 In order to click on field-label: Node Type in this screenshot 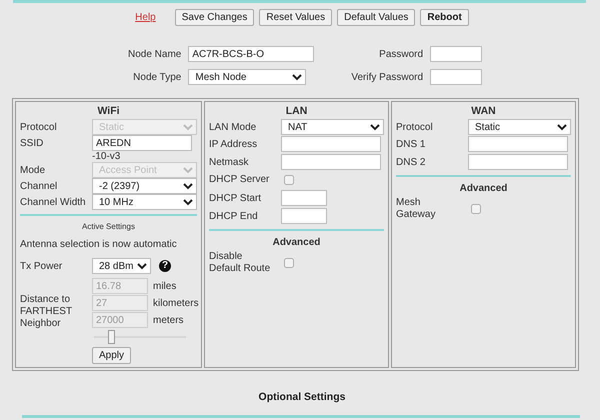, I will do `click(157, 77)`.